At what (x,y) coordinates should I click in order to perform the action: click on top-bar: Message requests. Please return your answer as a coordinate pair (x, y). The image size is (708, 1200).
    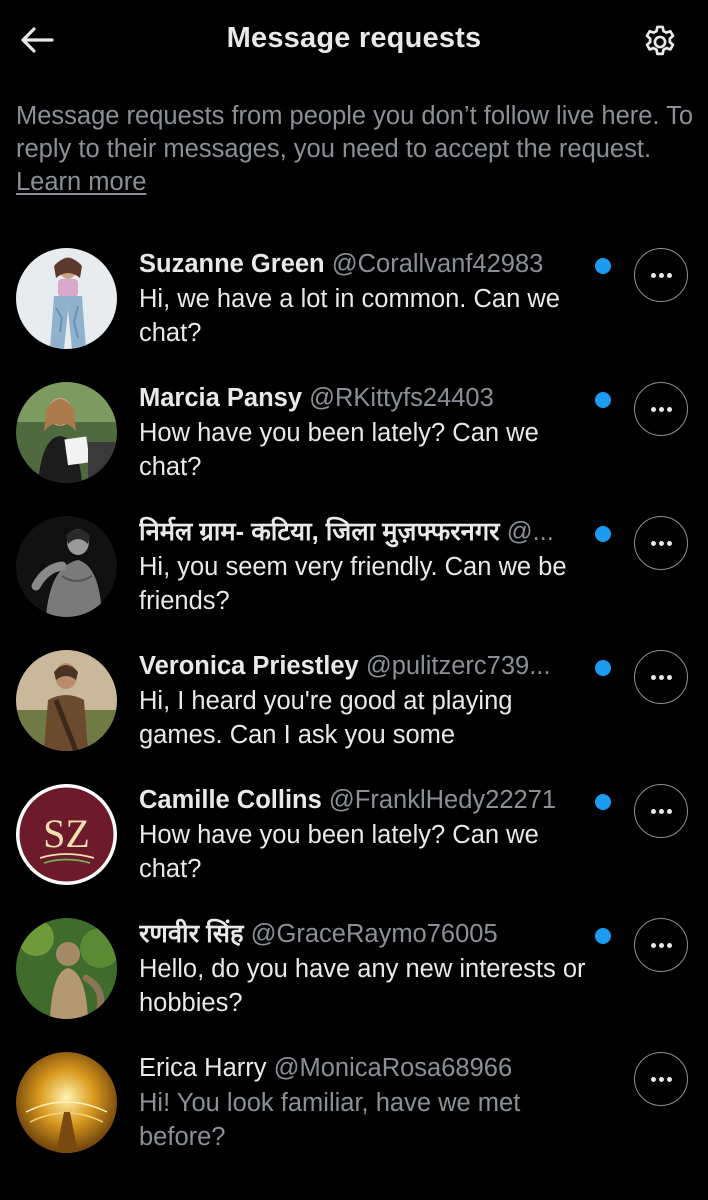
    Looking at the image, I should click on (354, 40).